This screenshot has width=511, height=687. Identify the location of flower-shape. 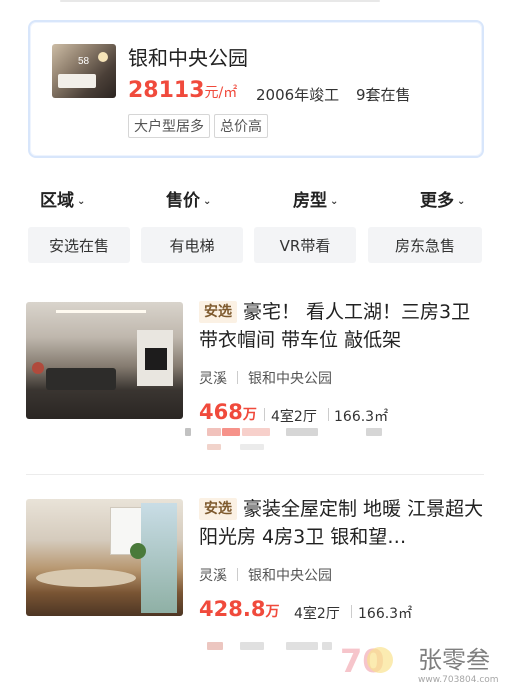
(38, 368).